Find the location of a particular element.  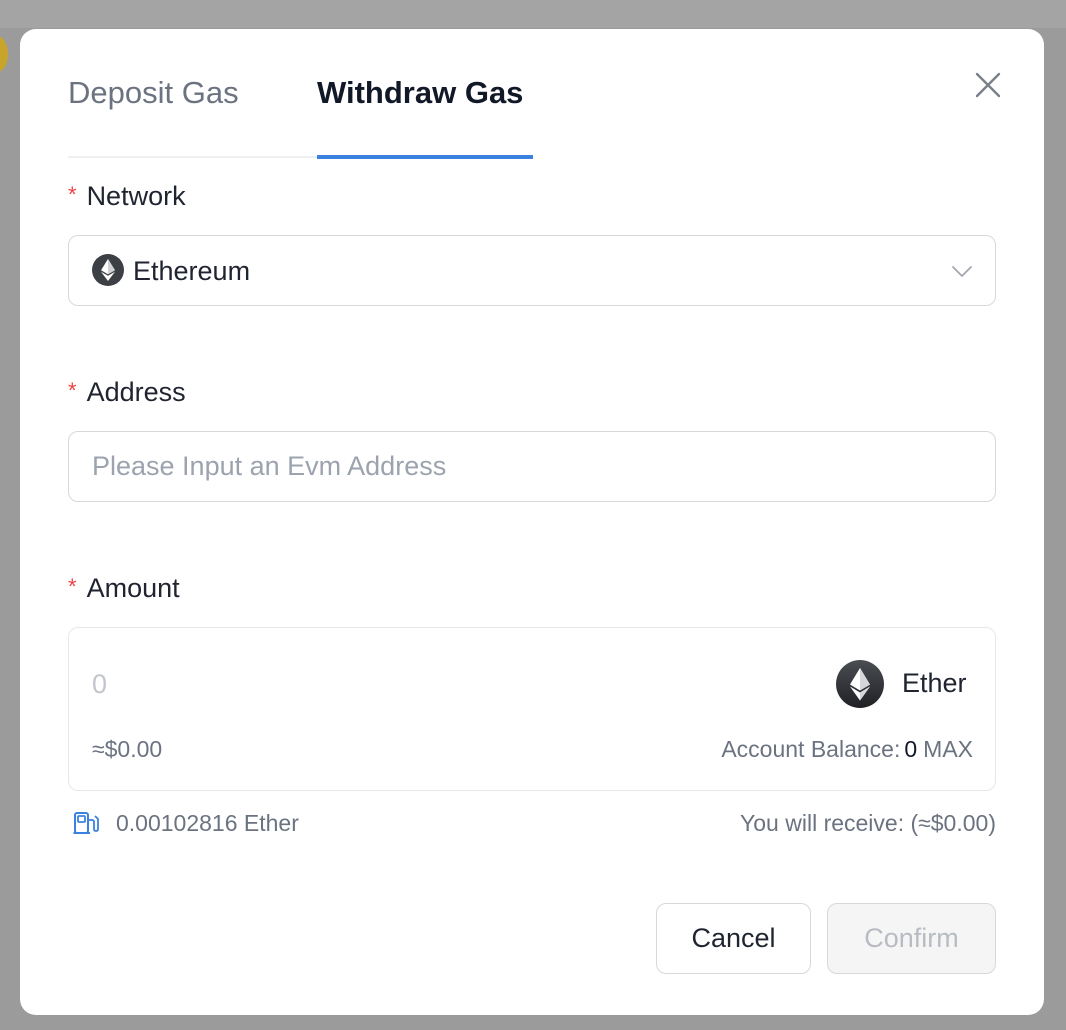

ether-token-icon is located at coordinates (860, 686).